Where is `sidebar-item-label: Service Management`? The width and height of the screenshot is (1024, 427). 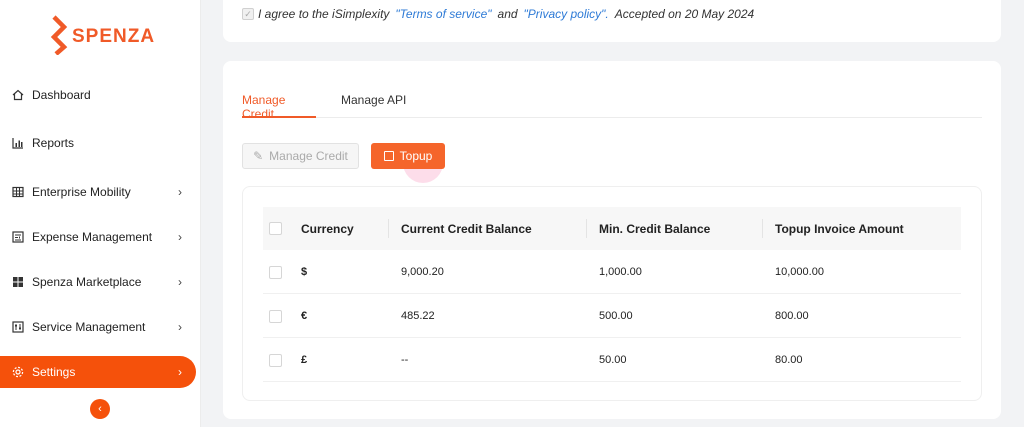
sidebar-item-label: Service Management is located at coordinates (89, 327).